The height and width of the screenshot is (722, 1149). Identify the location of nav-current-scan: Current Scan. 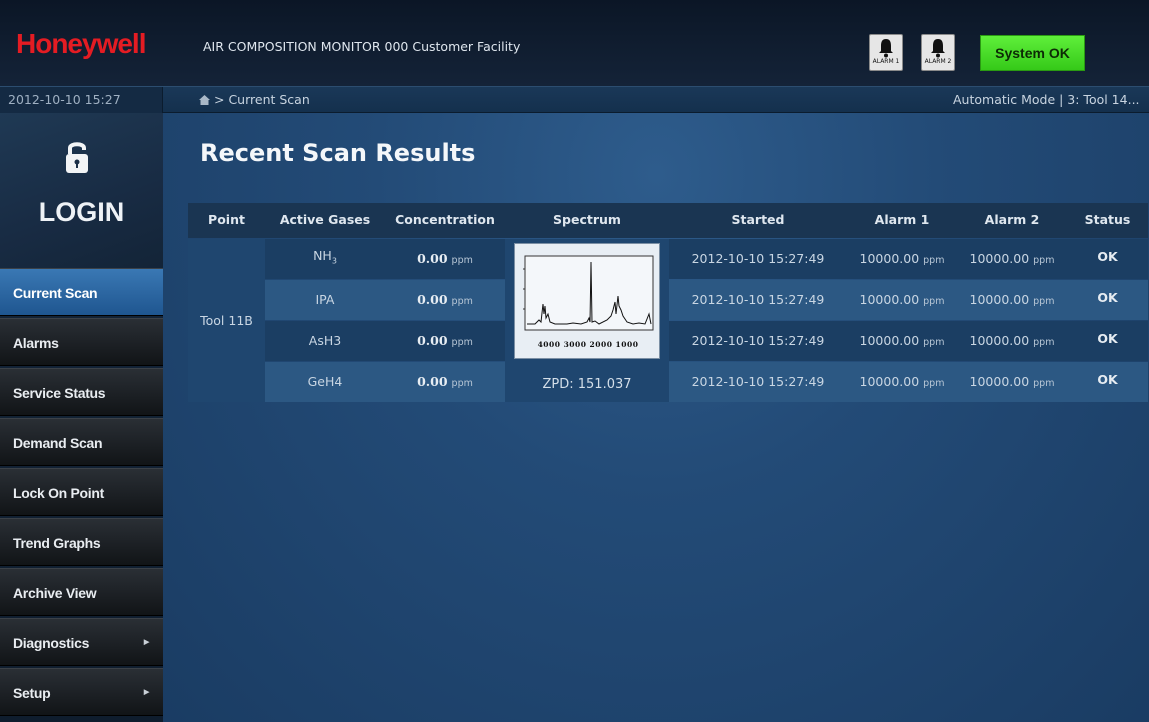
(81, 292).